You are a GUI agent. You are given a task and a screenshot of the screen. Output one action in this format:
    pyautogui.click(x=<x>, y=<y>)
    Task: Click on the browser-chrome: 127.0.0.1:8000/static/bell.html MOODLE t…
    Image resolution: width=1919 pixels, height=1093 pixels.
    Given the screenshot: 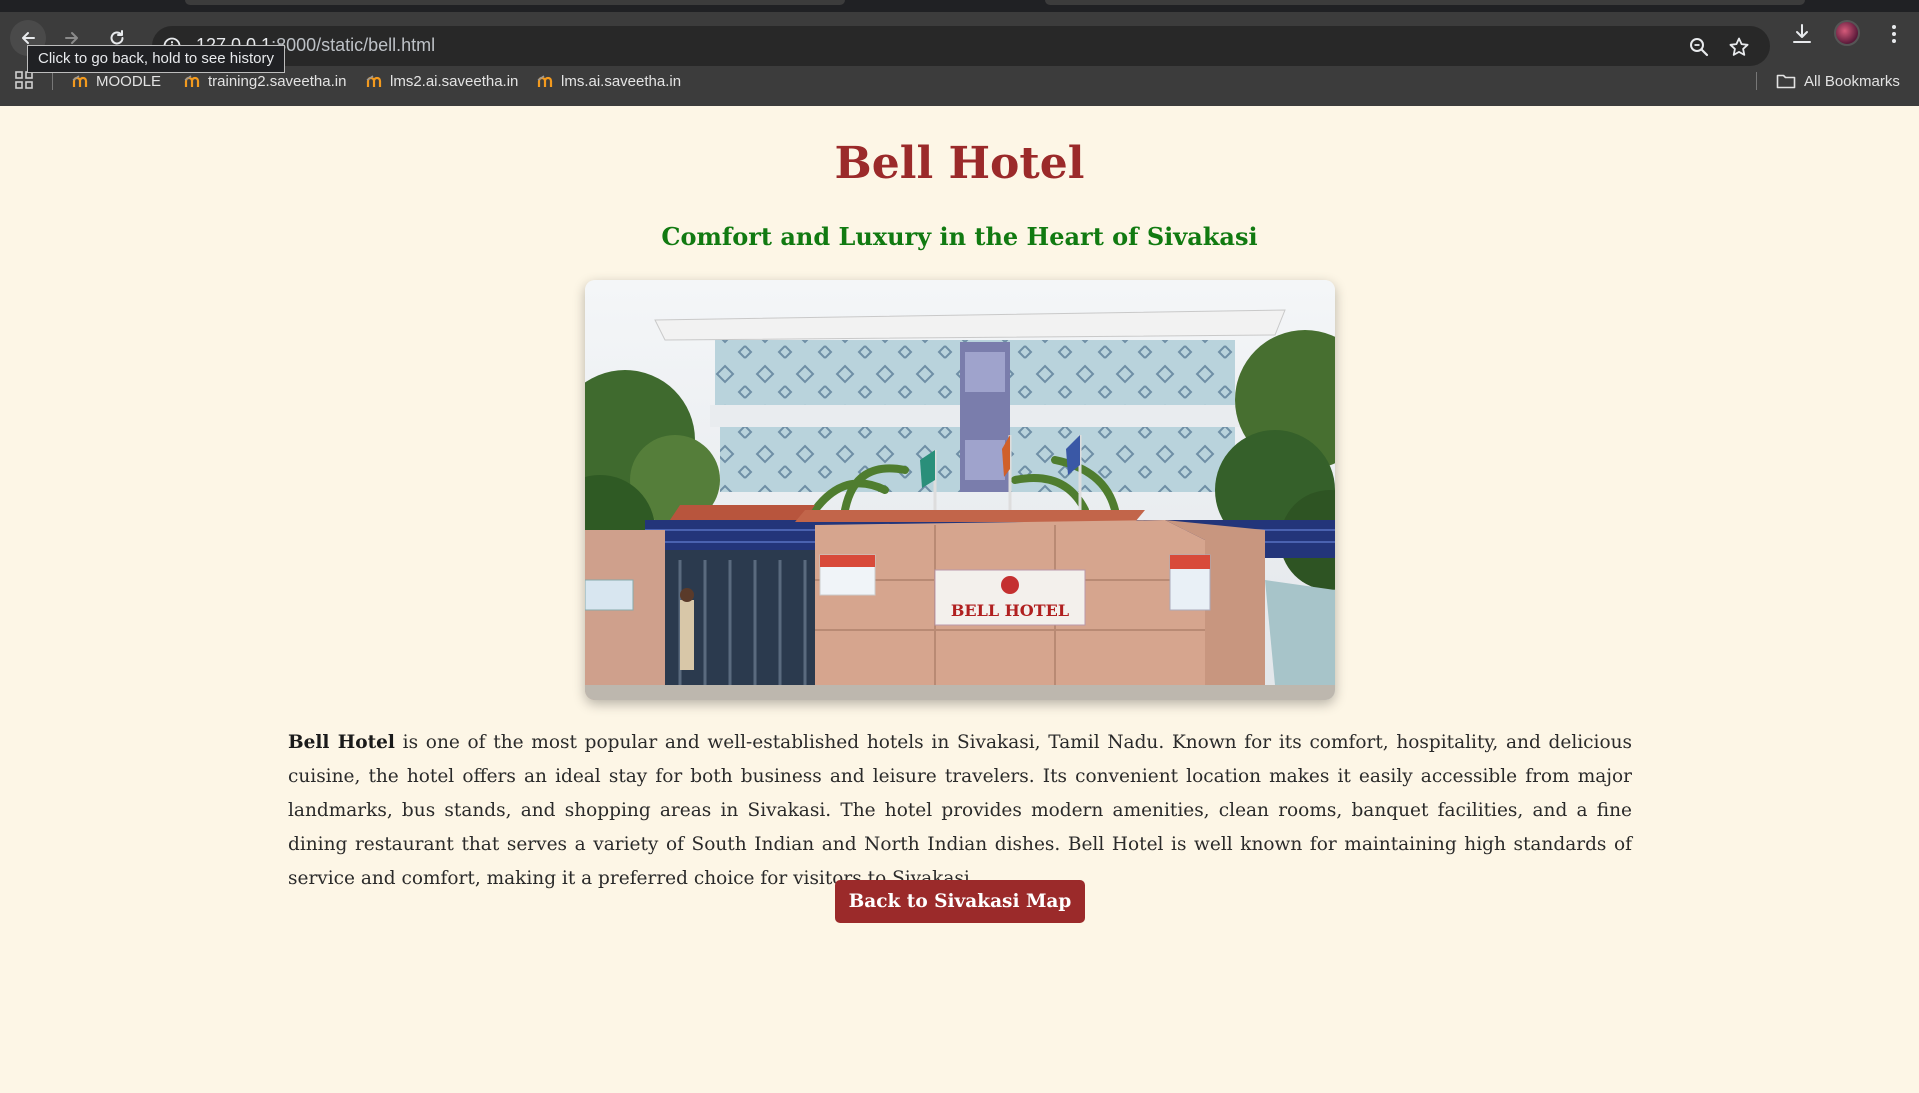 What is the action you would take?
    pyautogui.click(x=959, y=53)
    